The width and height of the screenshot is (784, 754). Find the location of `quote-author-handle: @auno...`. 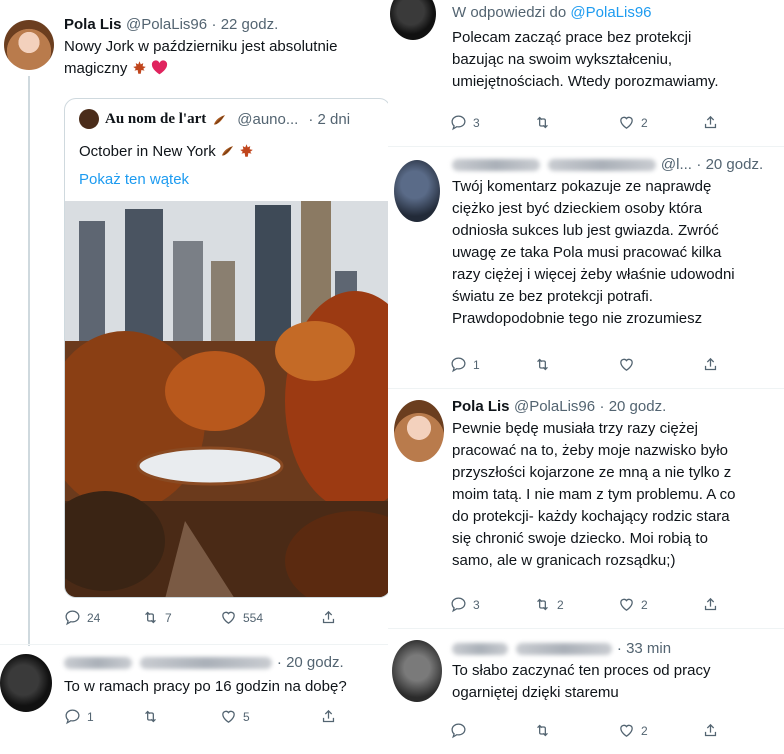

quote-author-handle: @auno... is located at coordinates (267, 119).